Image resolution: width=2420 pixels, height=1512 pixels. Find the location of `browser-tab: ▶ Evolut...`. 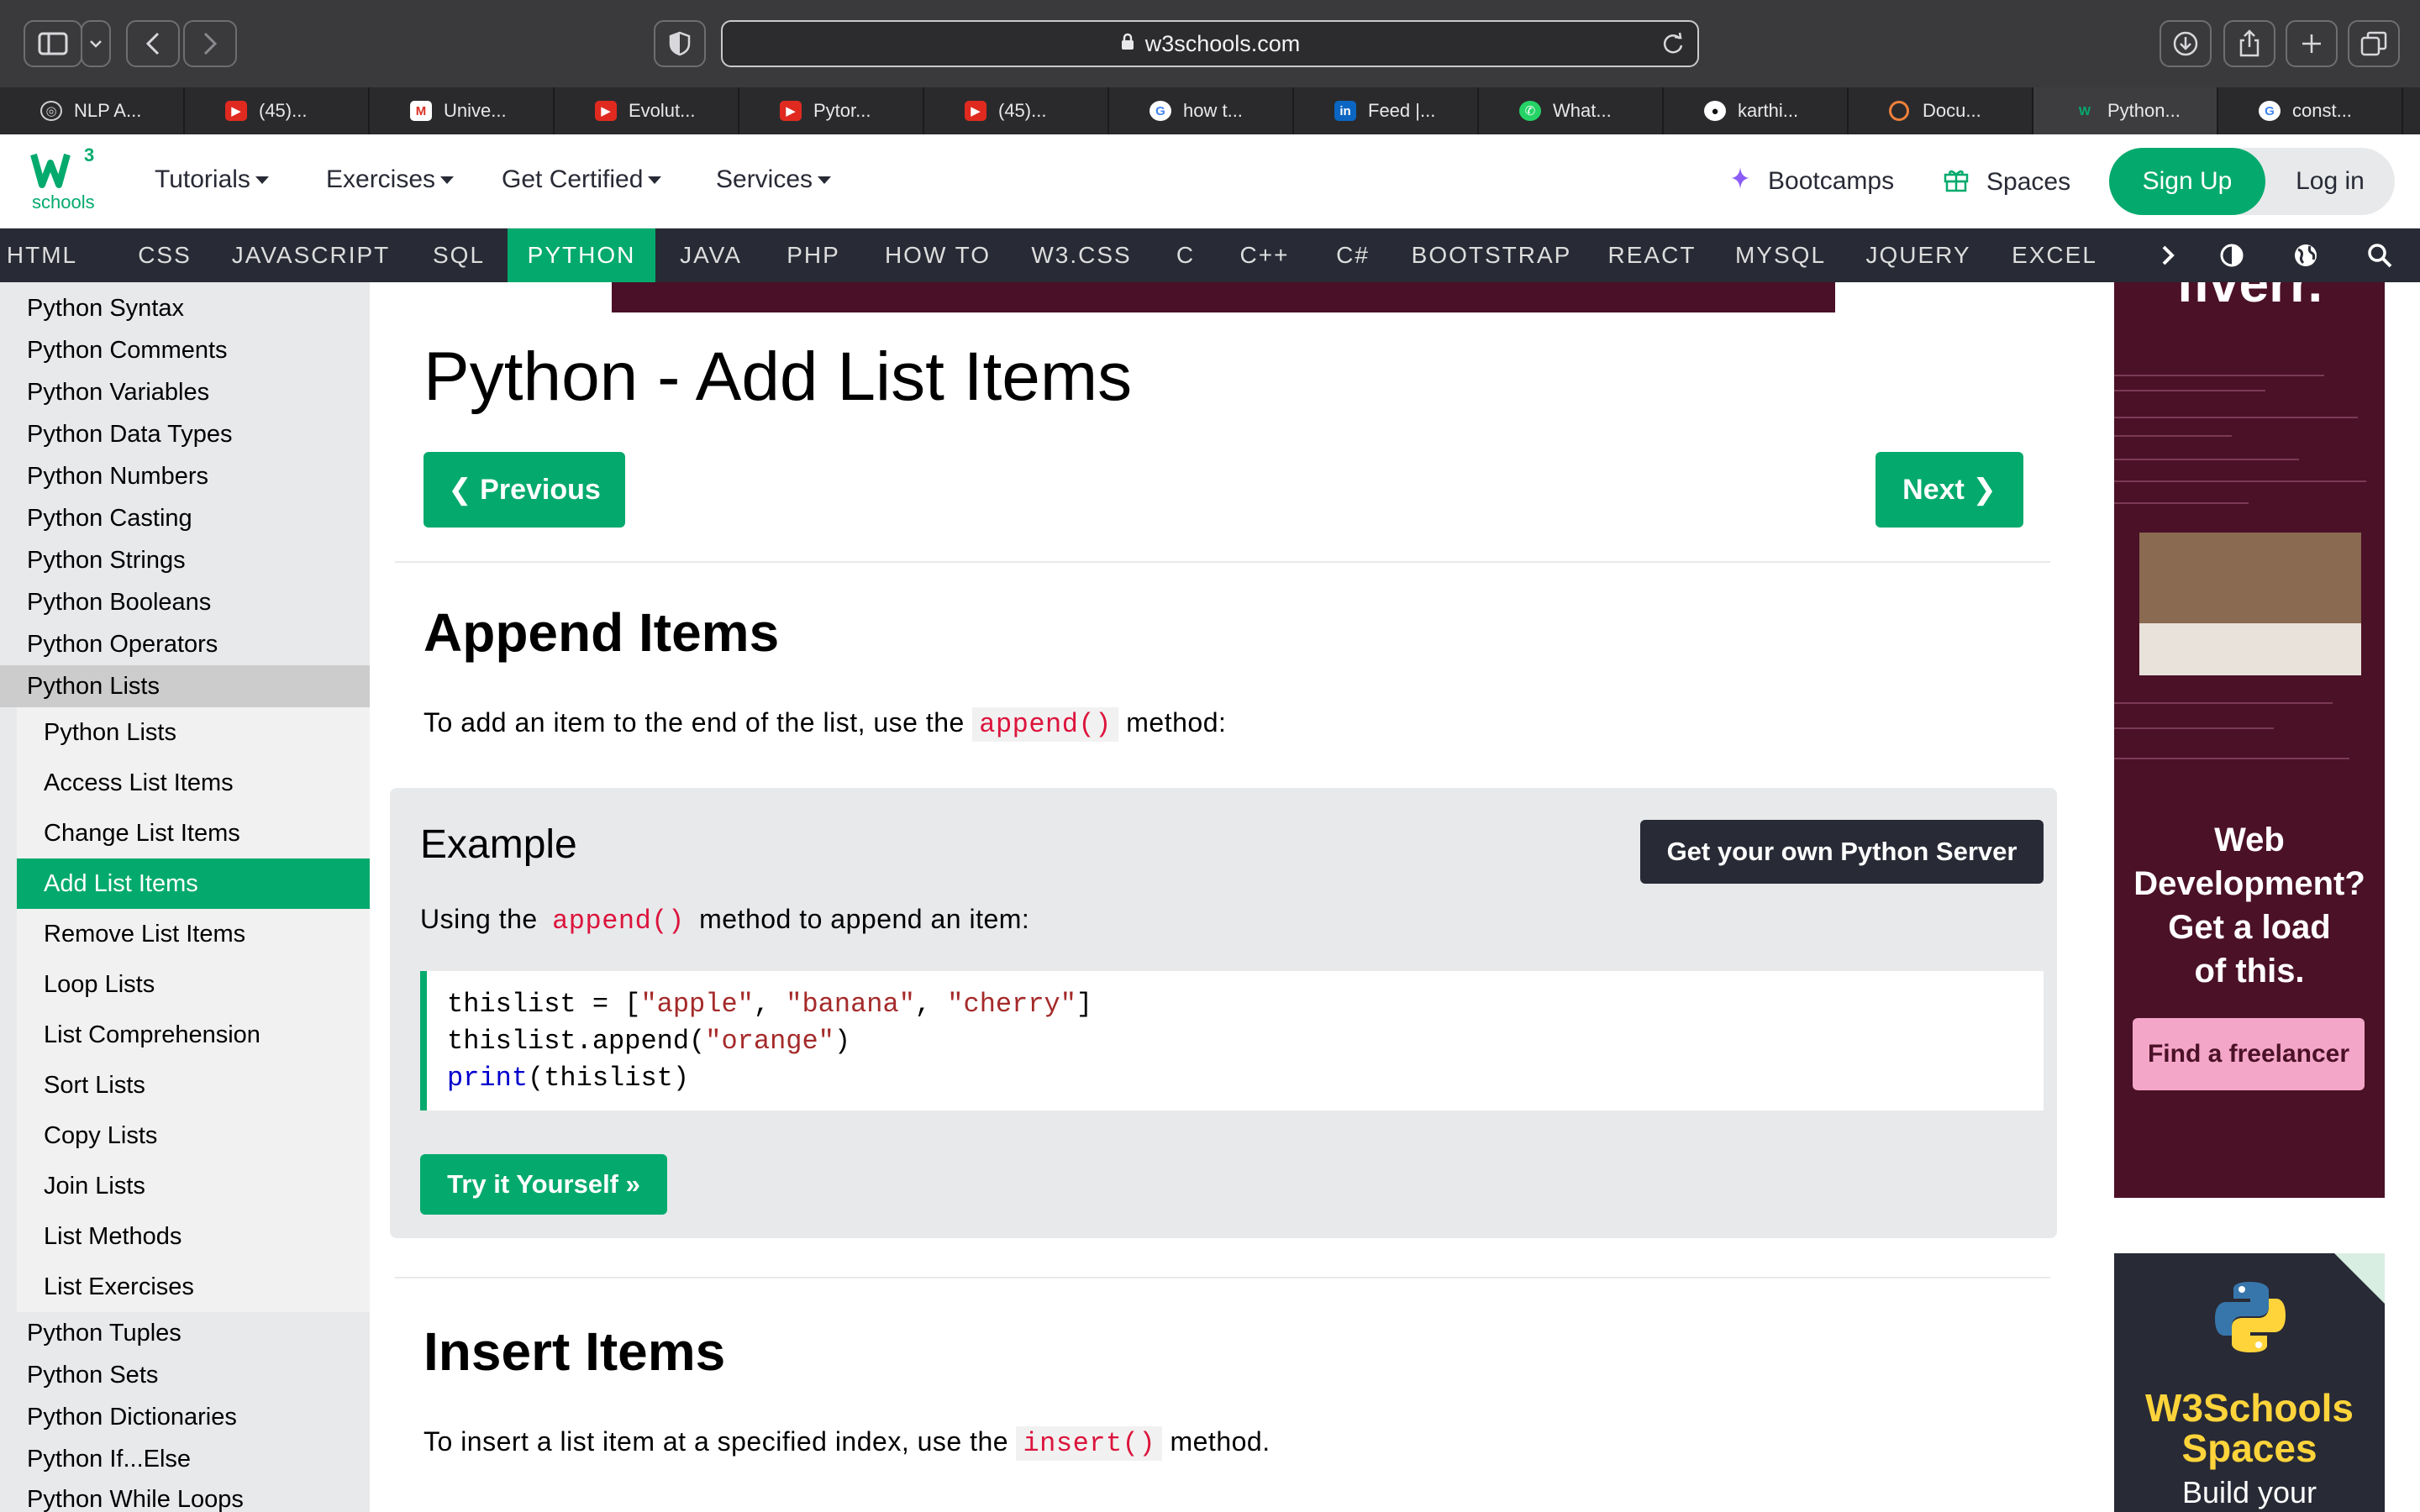

browser-tab: ▶ Evolut... is located at coordinates (647, 110).